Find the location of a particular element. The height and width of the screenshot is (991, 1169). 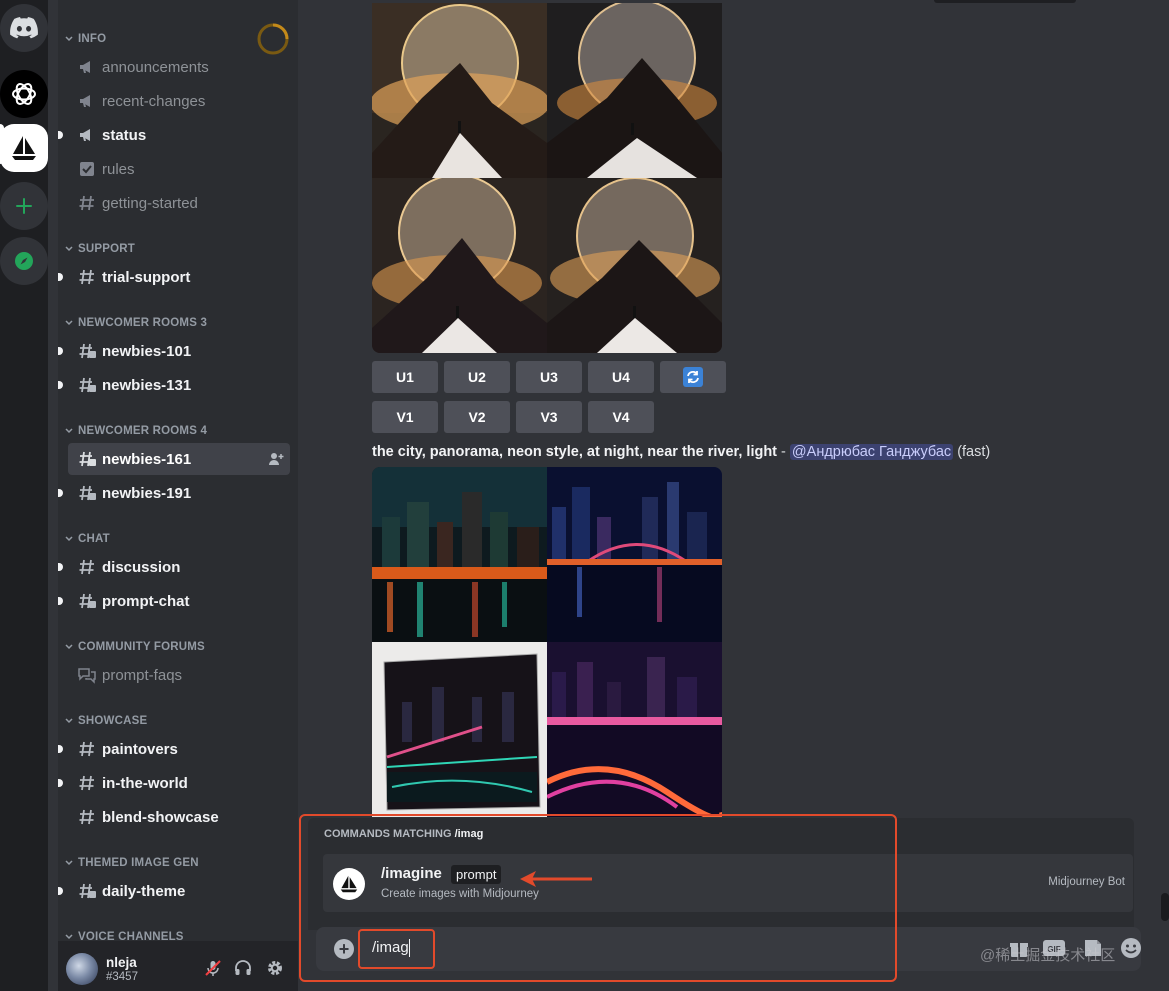

category-themed-image-gen: THEMED IMAGE GEN is located at coordinates (128, 863).